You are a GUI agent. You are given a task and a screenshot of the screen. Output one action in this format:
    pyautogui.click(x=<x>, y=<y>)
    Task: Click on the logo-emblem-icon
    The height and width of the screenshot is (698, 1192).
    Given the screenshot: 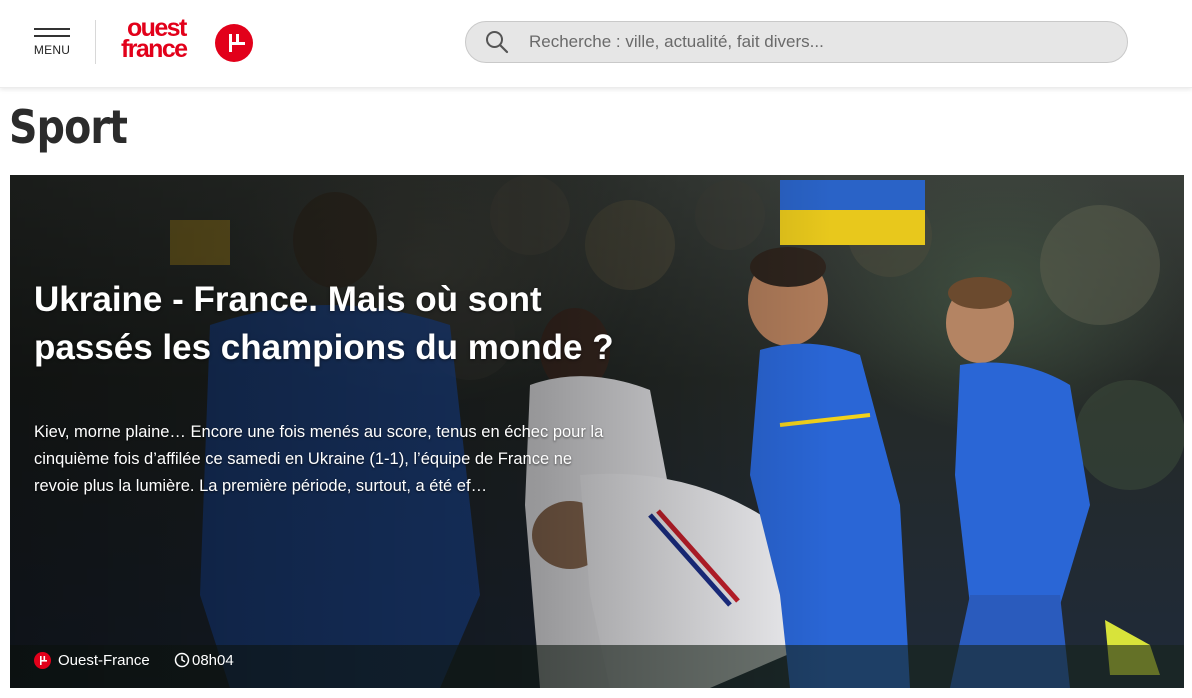 What is the action you would take?
    pyautogui.click(x=234, y=43)
    